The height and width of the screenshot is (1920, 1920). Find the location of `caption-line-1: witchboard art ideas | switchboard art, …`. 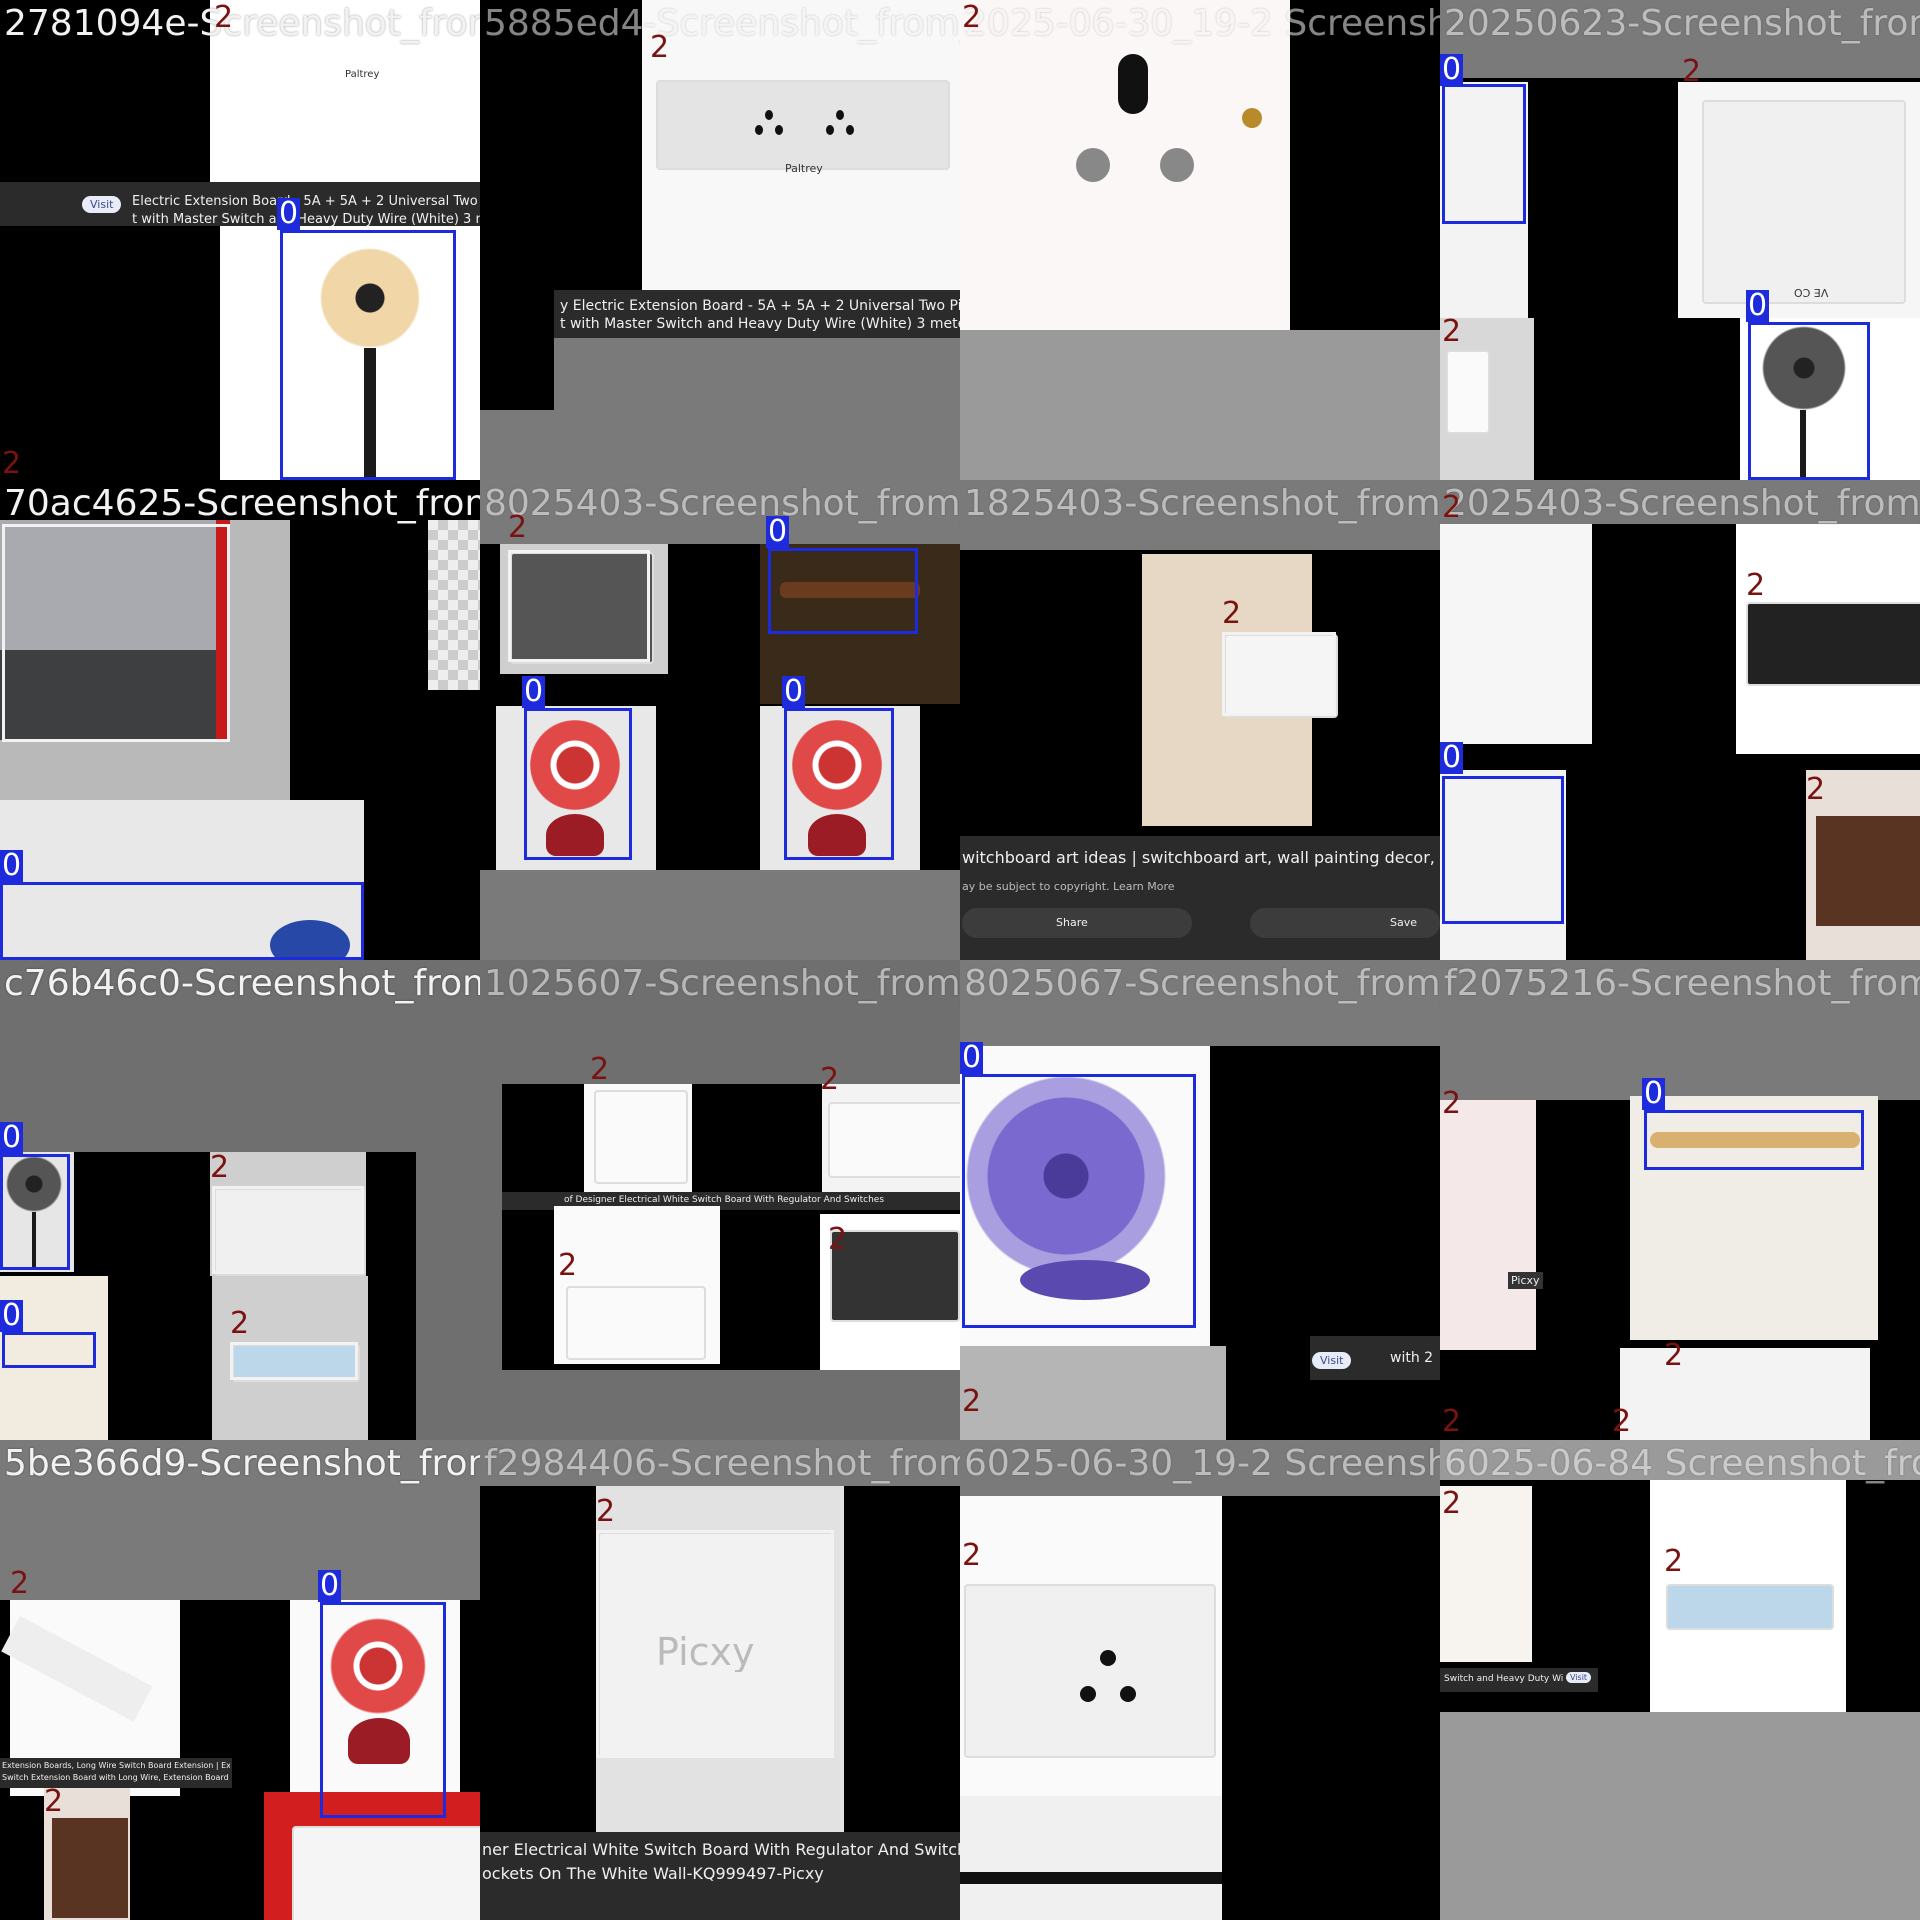

caption-line-1: witchboard art ideas | switchboard art, … is located at coordinates (1201, 857).